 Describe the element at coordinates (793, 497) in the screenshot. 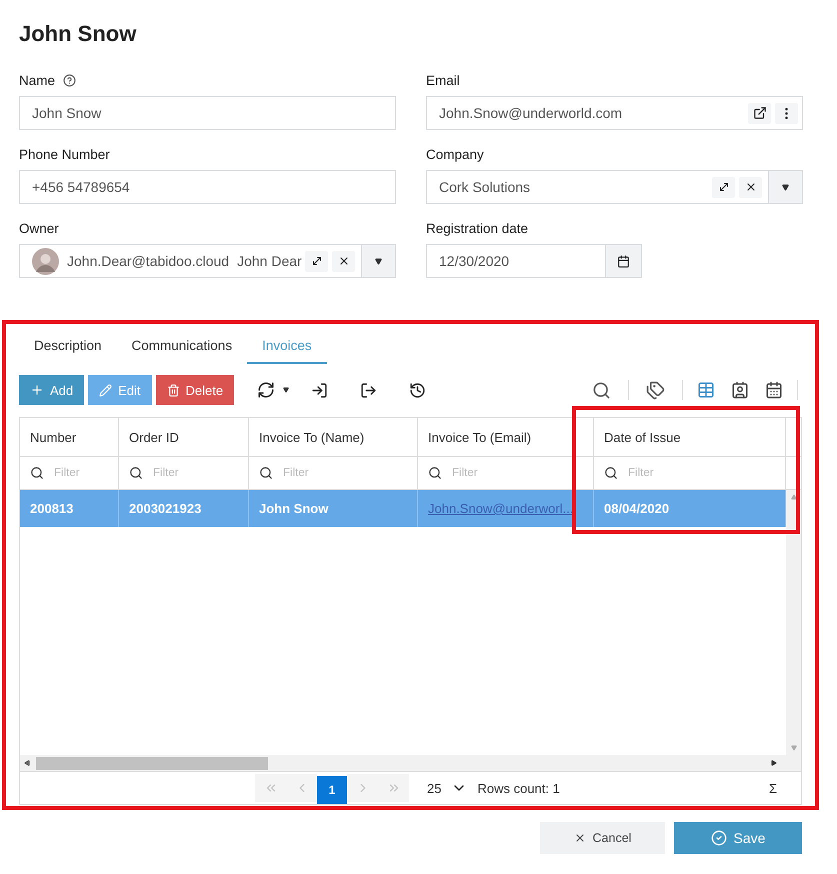

I see `scroll-up-icon` at that location.